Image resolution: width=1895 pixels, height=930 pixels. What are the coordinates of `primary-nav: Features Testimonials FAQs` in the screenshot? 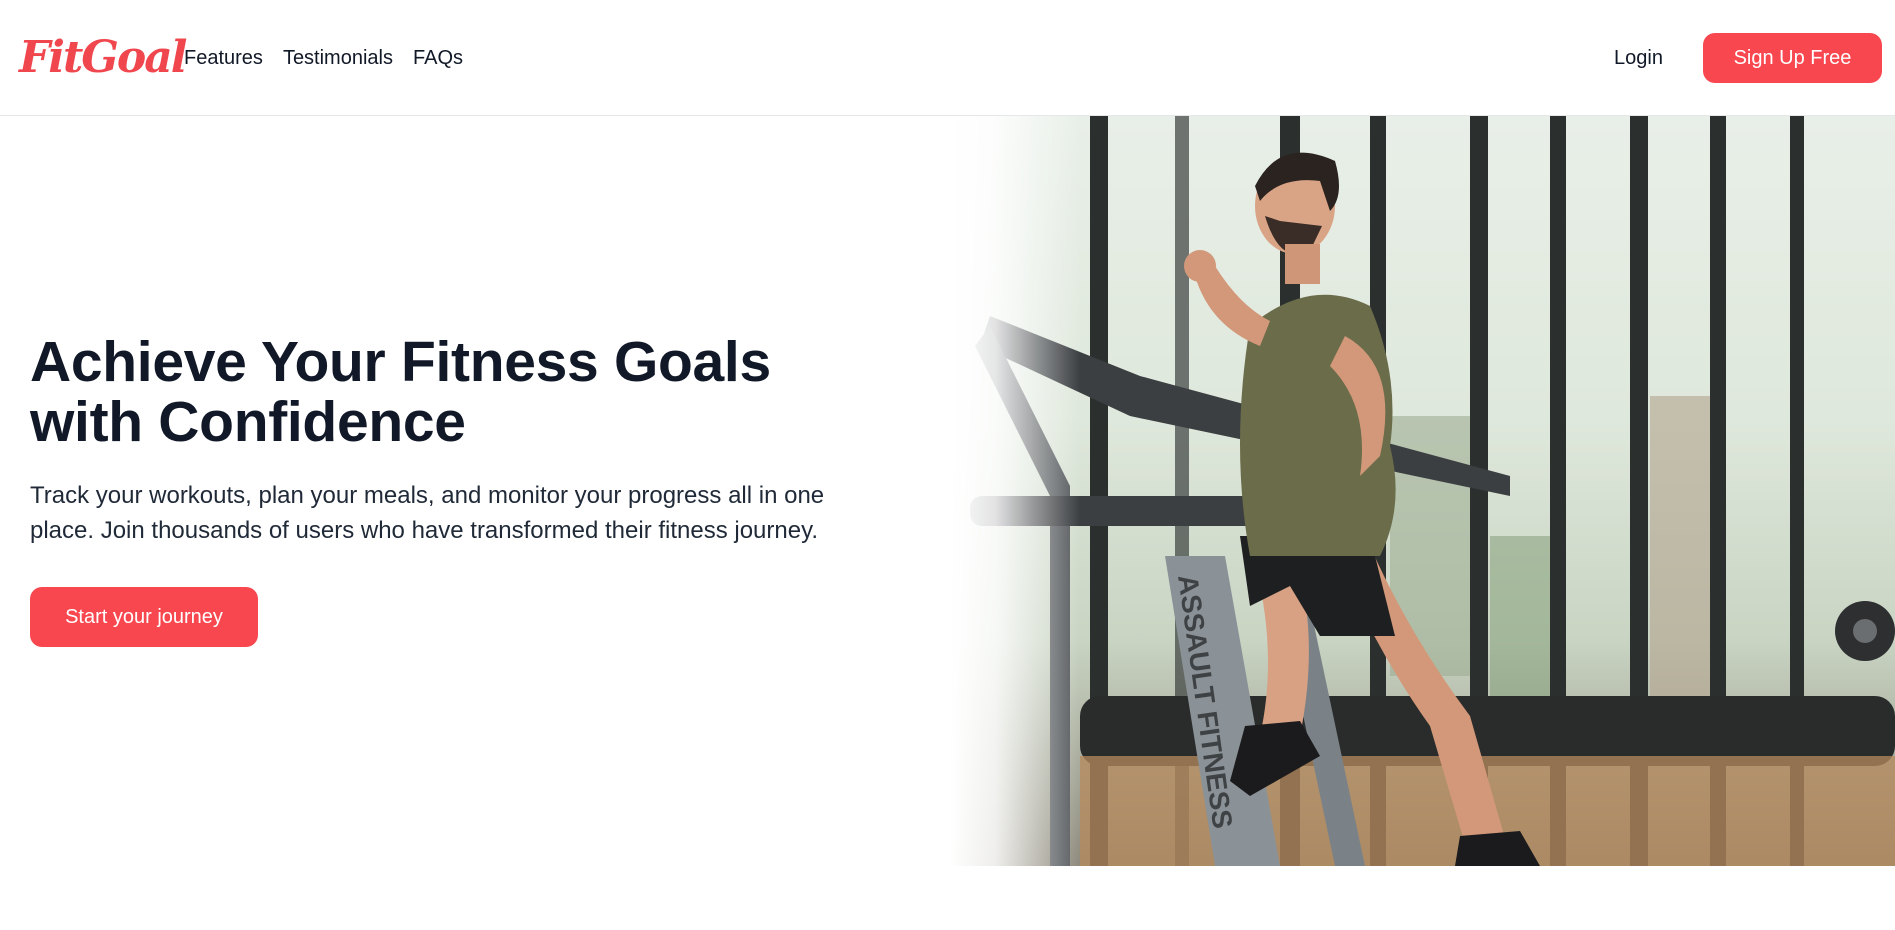 It's located at (323, 58).